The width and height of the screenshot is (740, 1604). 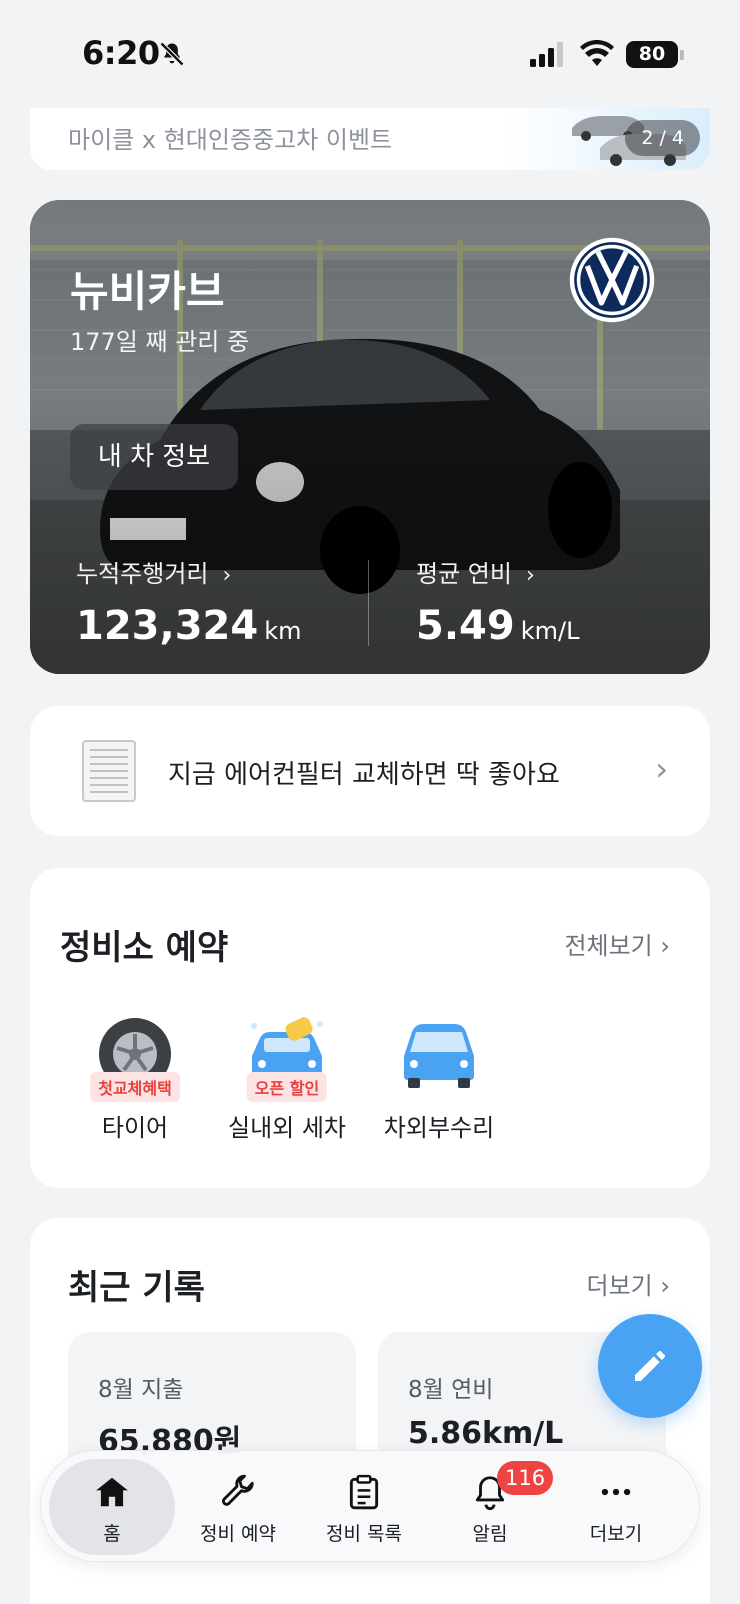 What do you see at coordinates (550, 631) in the screenshot?
I see `efficiency-unit: km/L` at bounding box center [550, 631].